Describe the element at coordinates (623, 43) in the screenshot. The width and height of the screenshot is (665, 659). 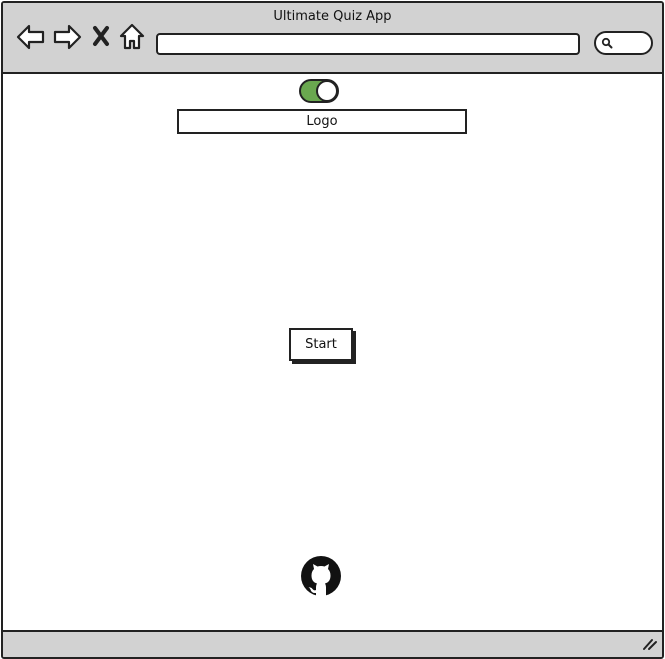
I see `search-input` at that location.